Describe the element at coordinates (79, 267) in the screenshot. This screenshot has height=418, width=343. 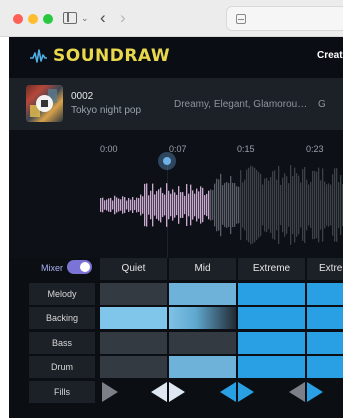
I see `mixer-toggle` at that location.